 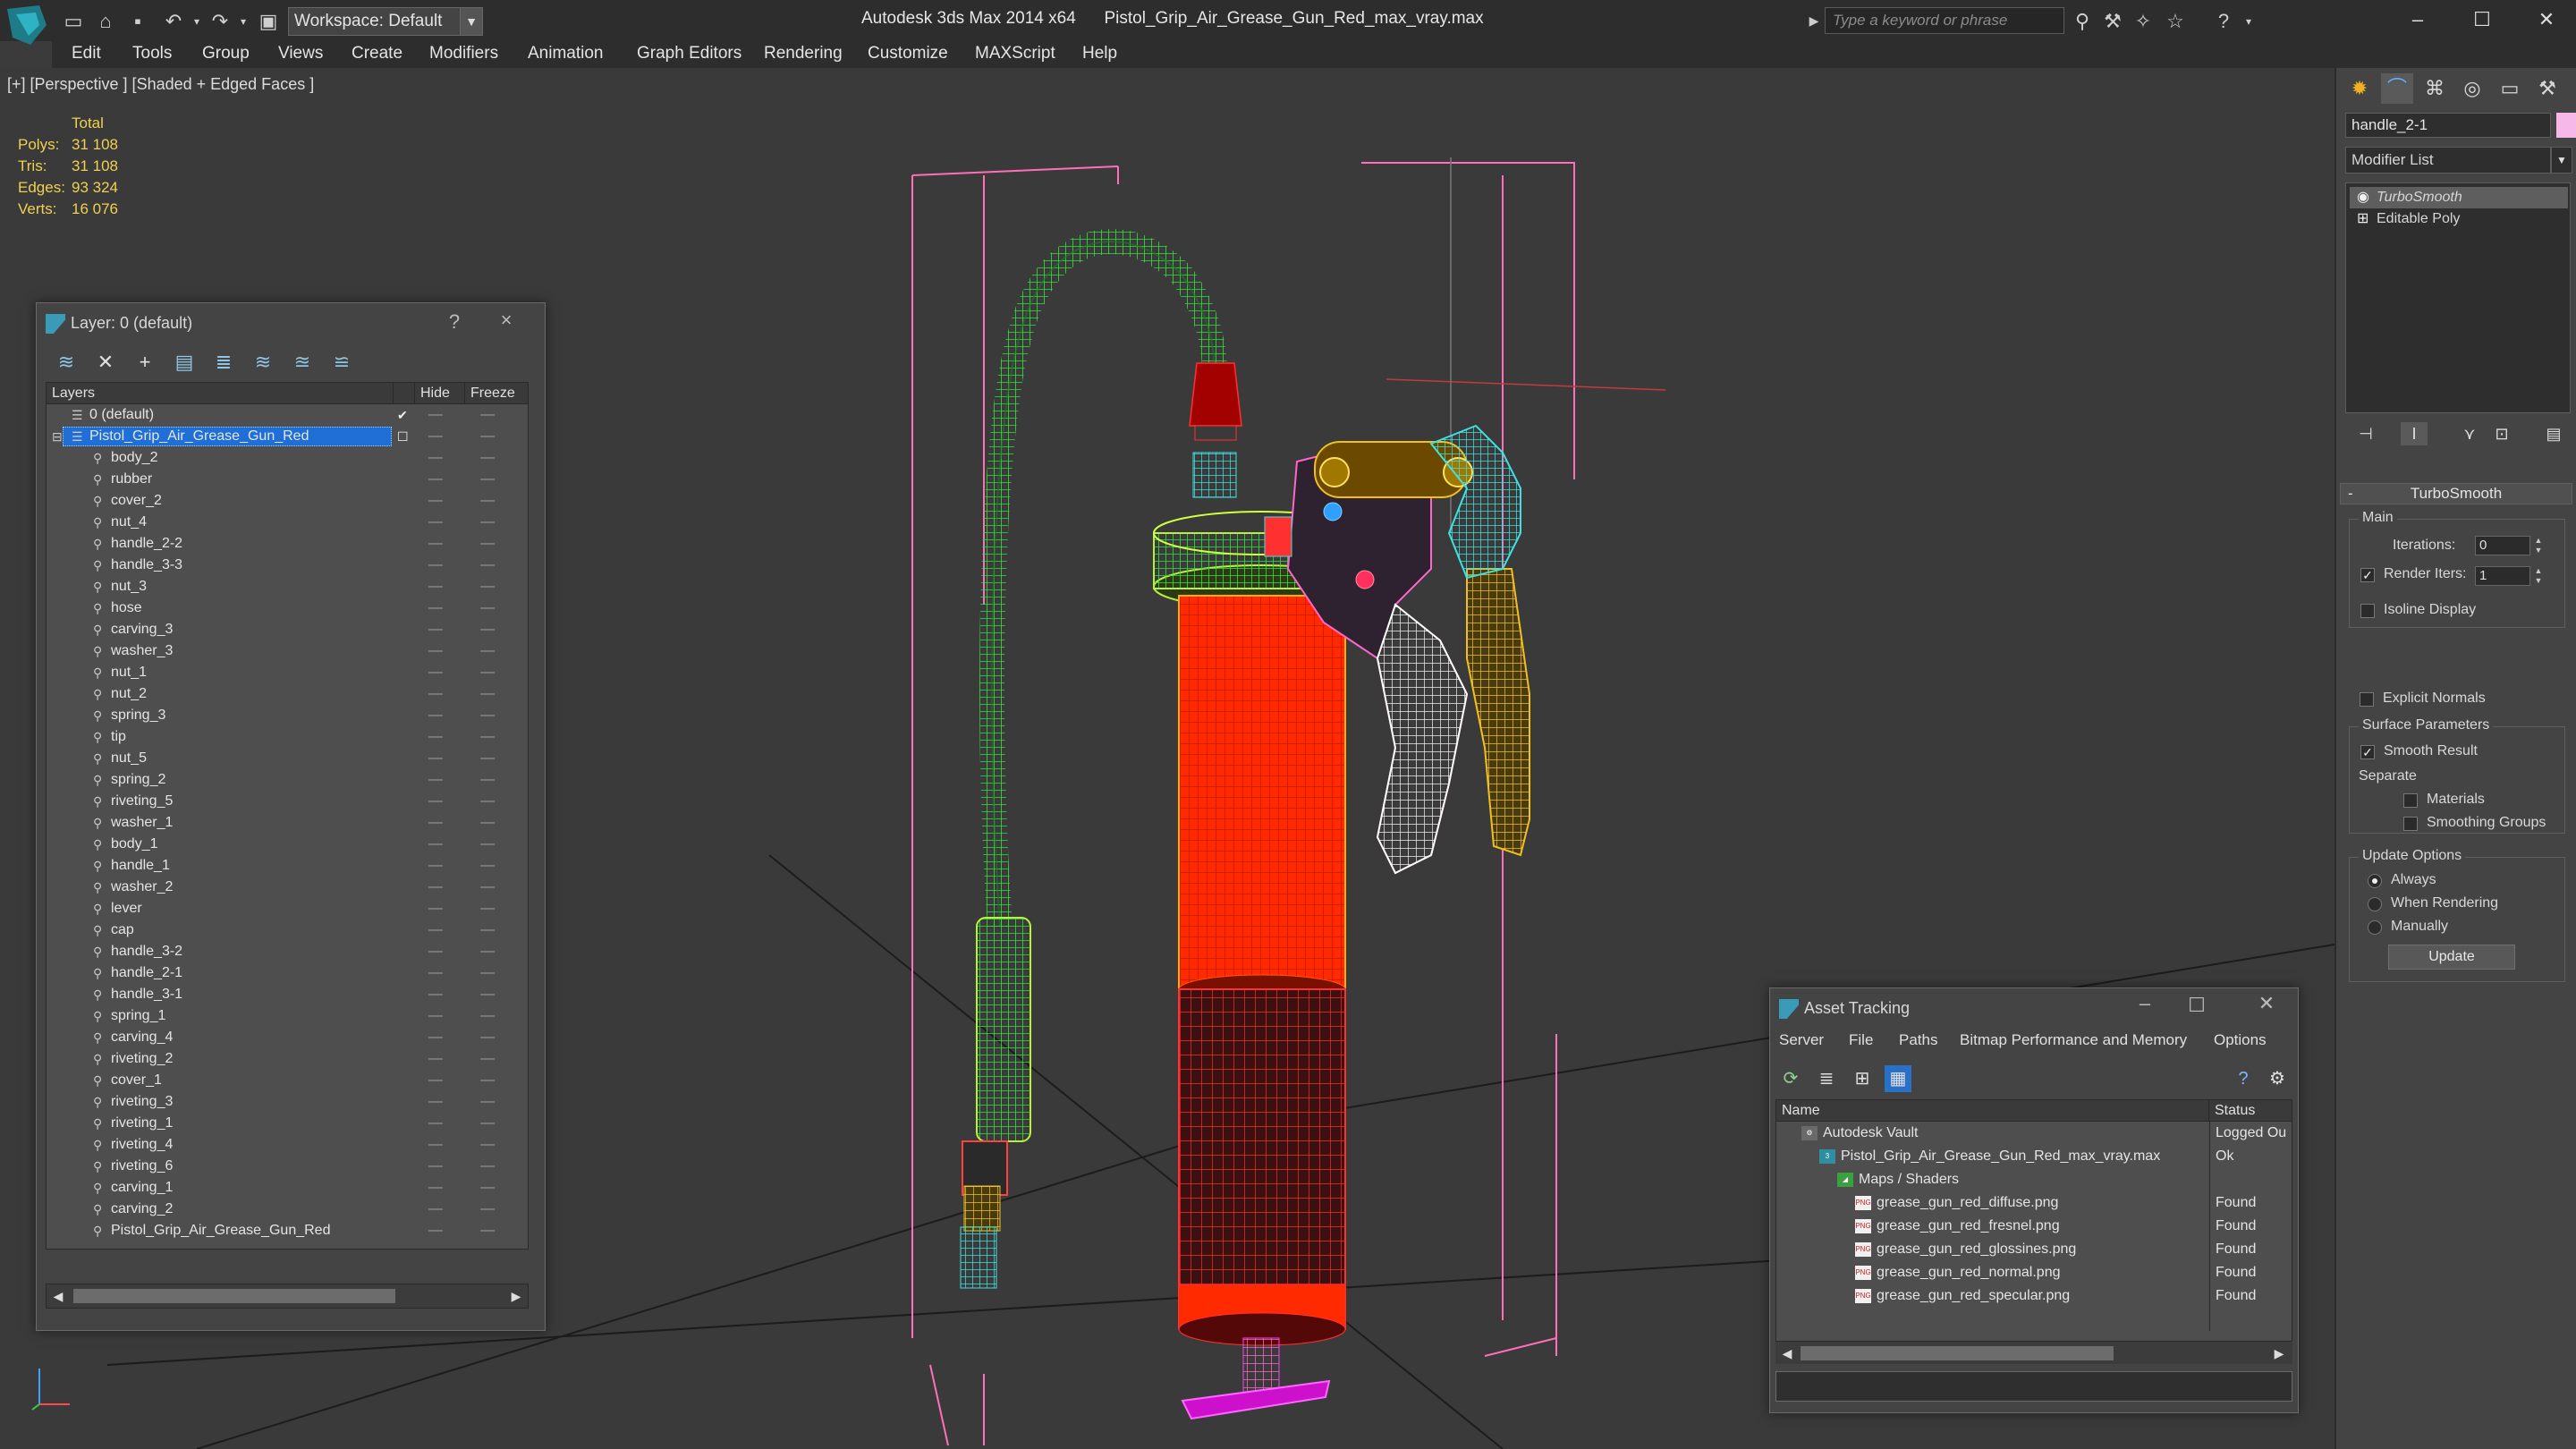 What do you see at coordinates (1261, 1365) in the screenshot?
I see `base-stem-mesh` at bounding box center [1261, 1365].